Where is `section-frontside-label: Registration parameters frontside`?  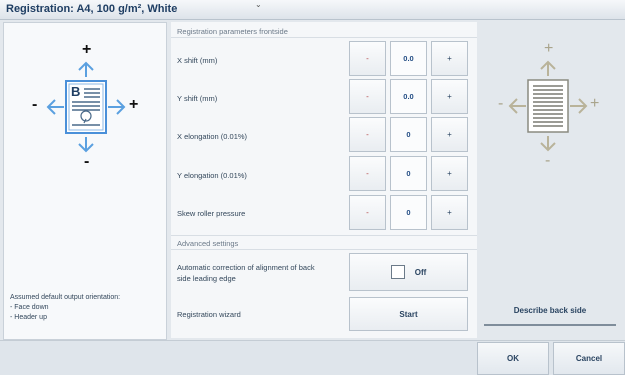
section-frontside-label: Registration parameters frontside is located at coordinates (232, 31).